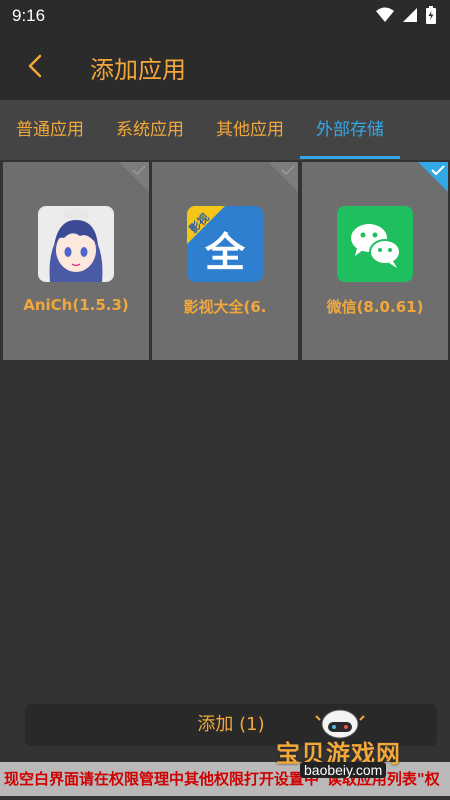  I want to click on tab-external-storage: 外部存储, so click(350, 130).